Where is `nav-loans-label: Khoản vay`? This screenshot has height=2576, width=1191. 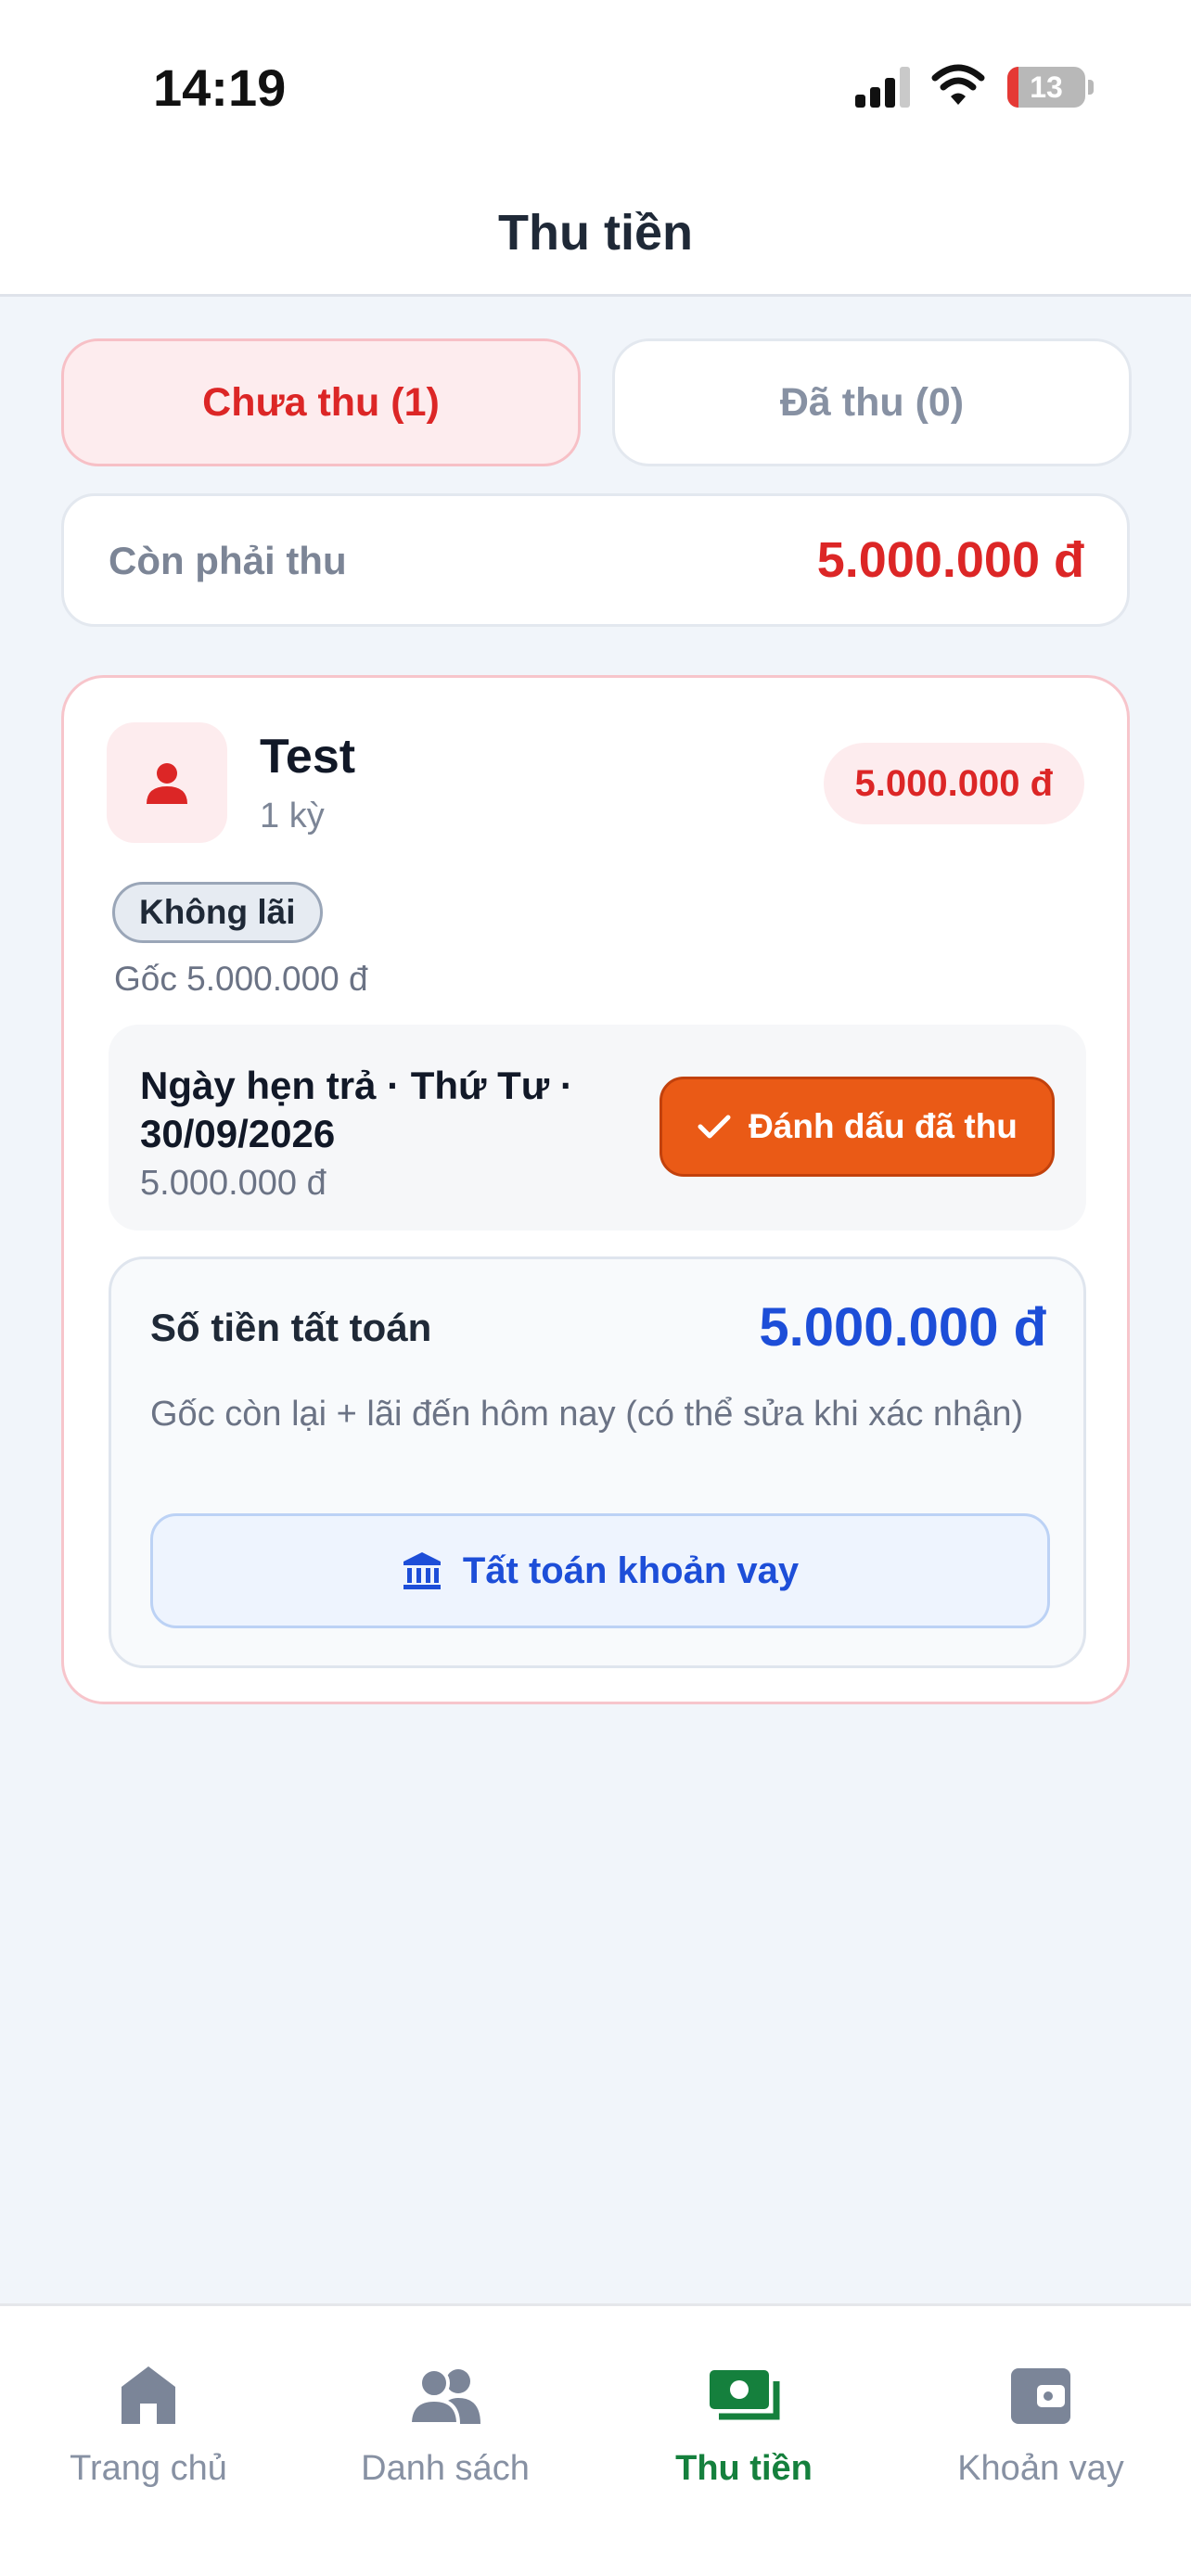 nav-loans-label: Khoản vay is located at coordinates (1040, 2468).